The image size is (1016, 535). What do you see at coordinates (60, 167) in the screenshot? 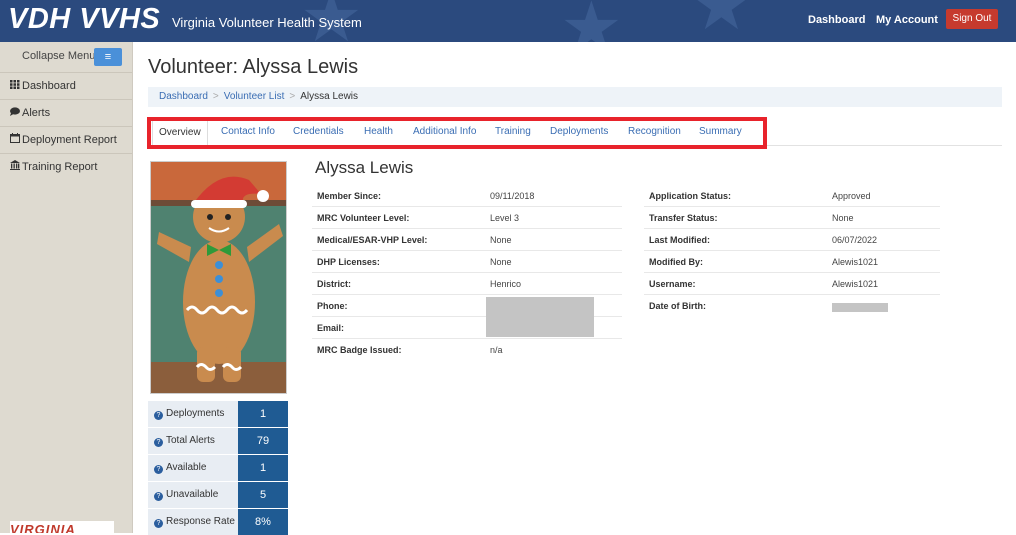
I see `sidebar-item-label: Training Report` at bounding box center [60, 167].